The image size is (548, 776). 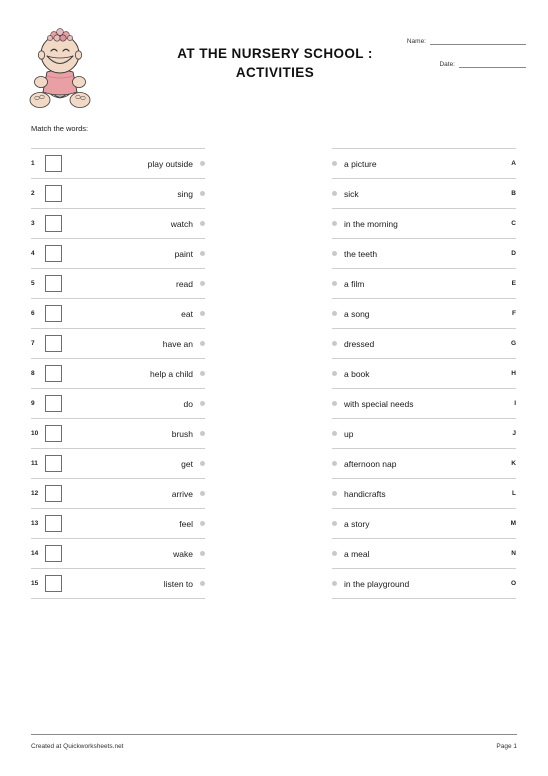 What do you see at coordinates (357, 373) in the screenshot?
I see `item-phrase: a book` at bounding box center [357, 373].